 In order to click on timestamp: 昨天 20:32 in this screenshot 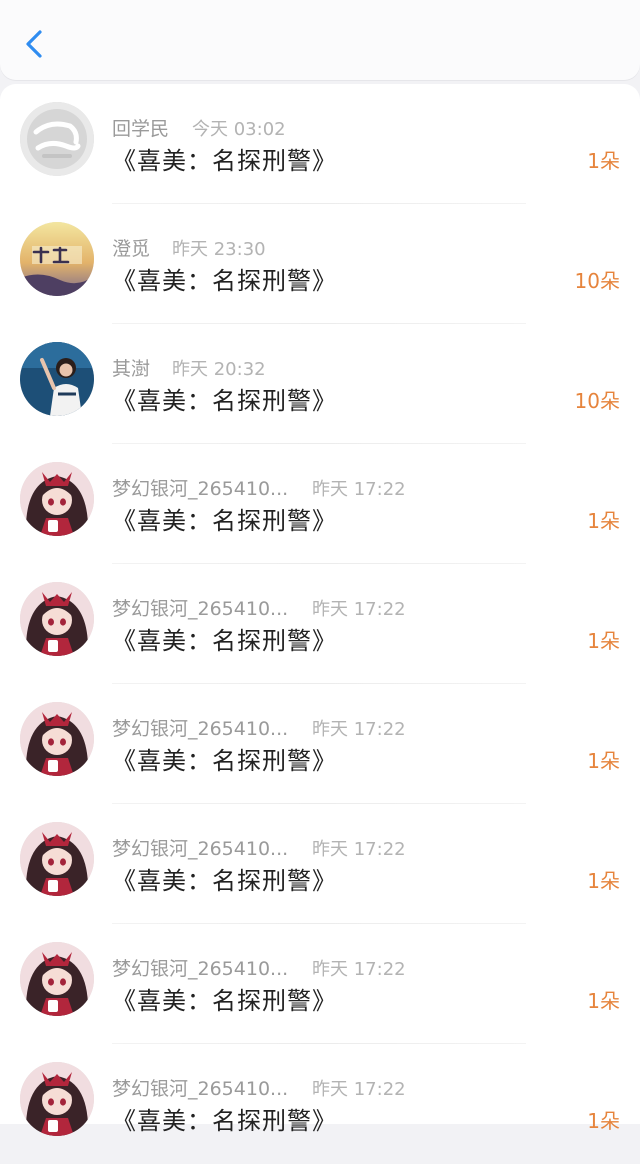, I will do `click(219, 369)`.